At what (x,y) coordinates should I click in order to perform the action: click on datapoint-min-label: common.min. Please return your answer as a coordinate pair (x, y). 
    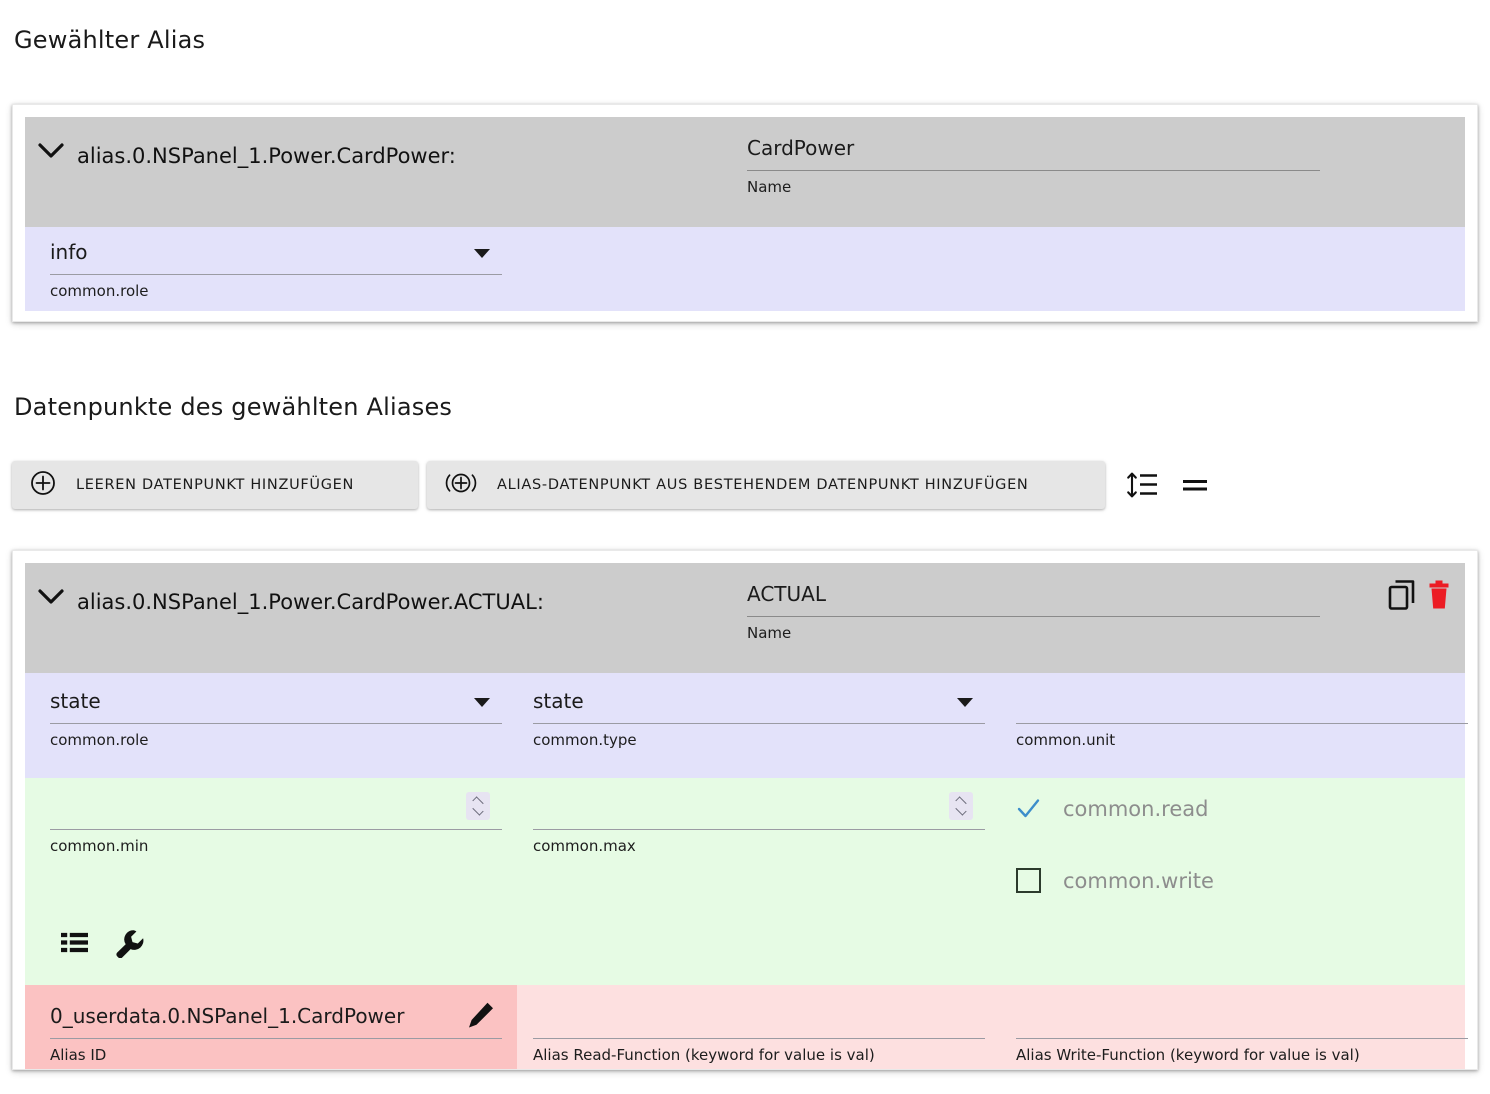
    Looking at the image, I should click on (99, 846).